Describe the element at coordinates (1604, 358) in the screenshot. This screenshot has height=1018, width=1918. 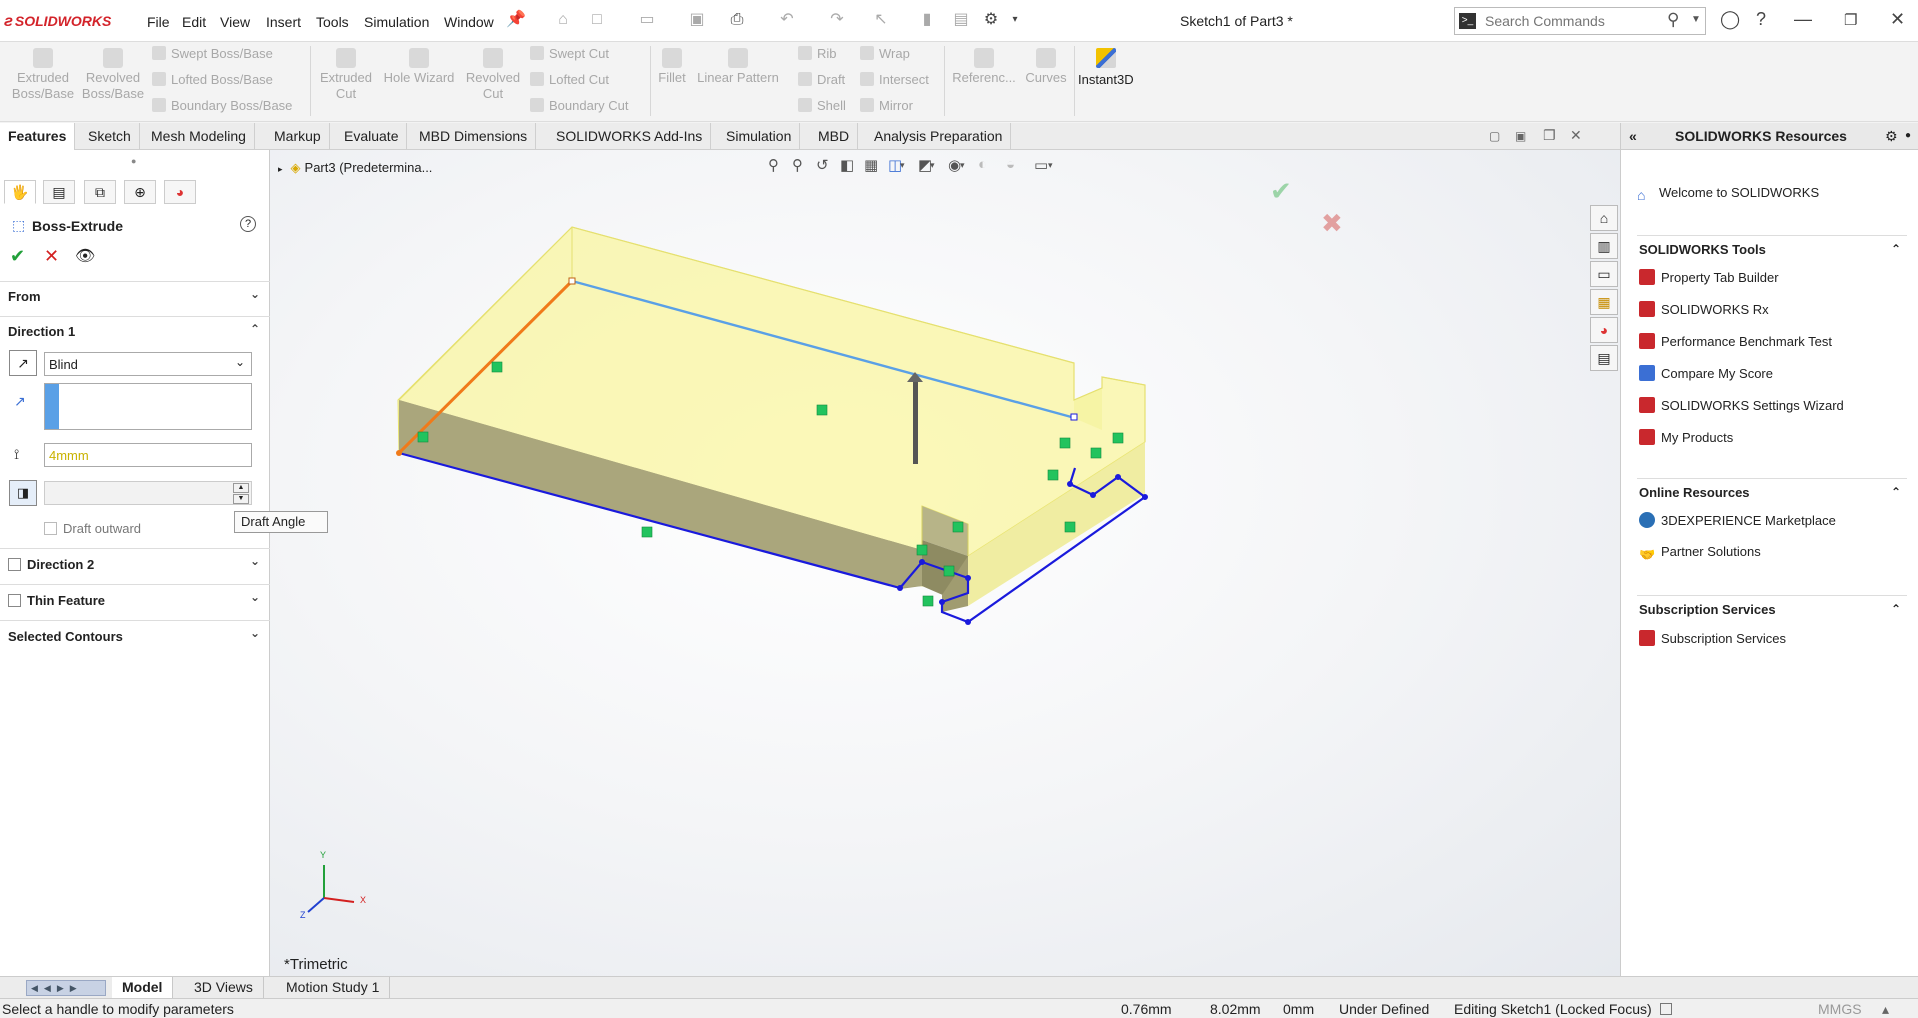
I see `custom-properties-icon: ▤` at that location.